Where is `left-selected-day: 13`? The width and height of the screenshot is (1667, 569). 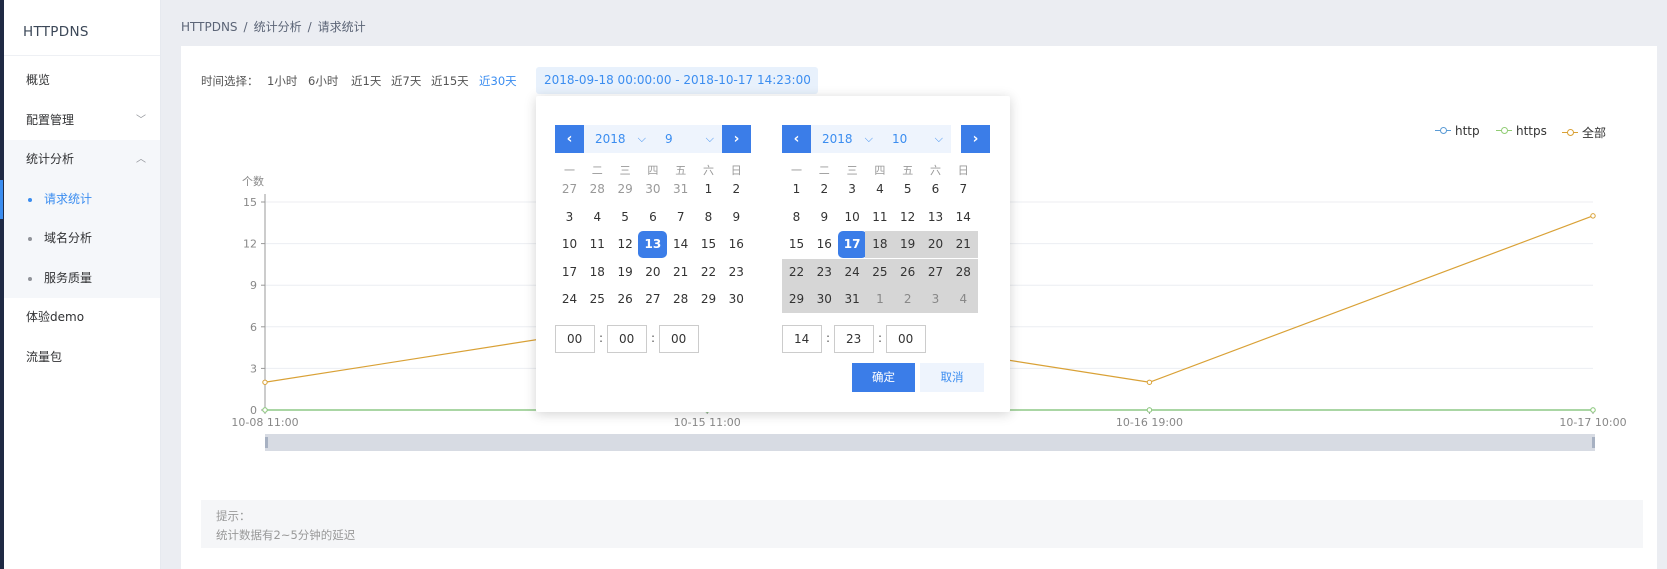
left-selected-day: 13 is located at coordinates (653, 245).